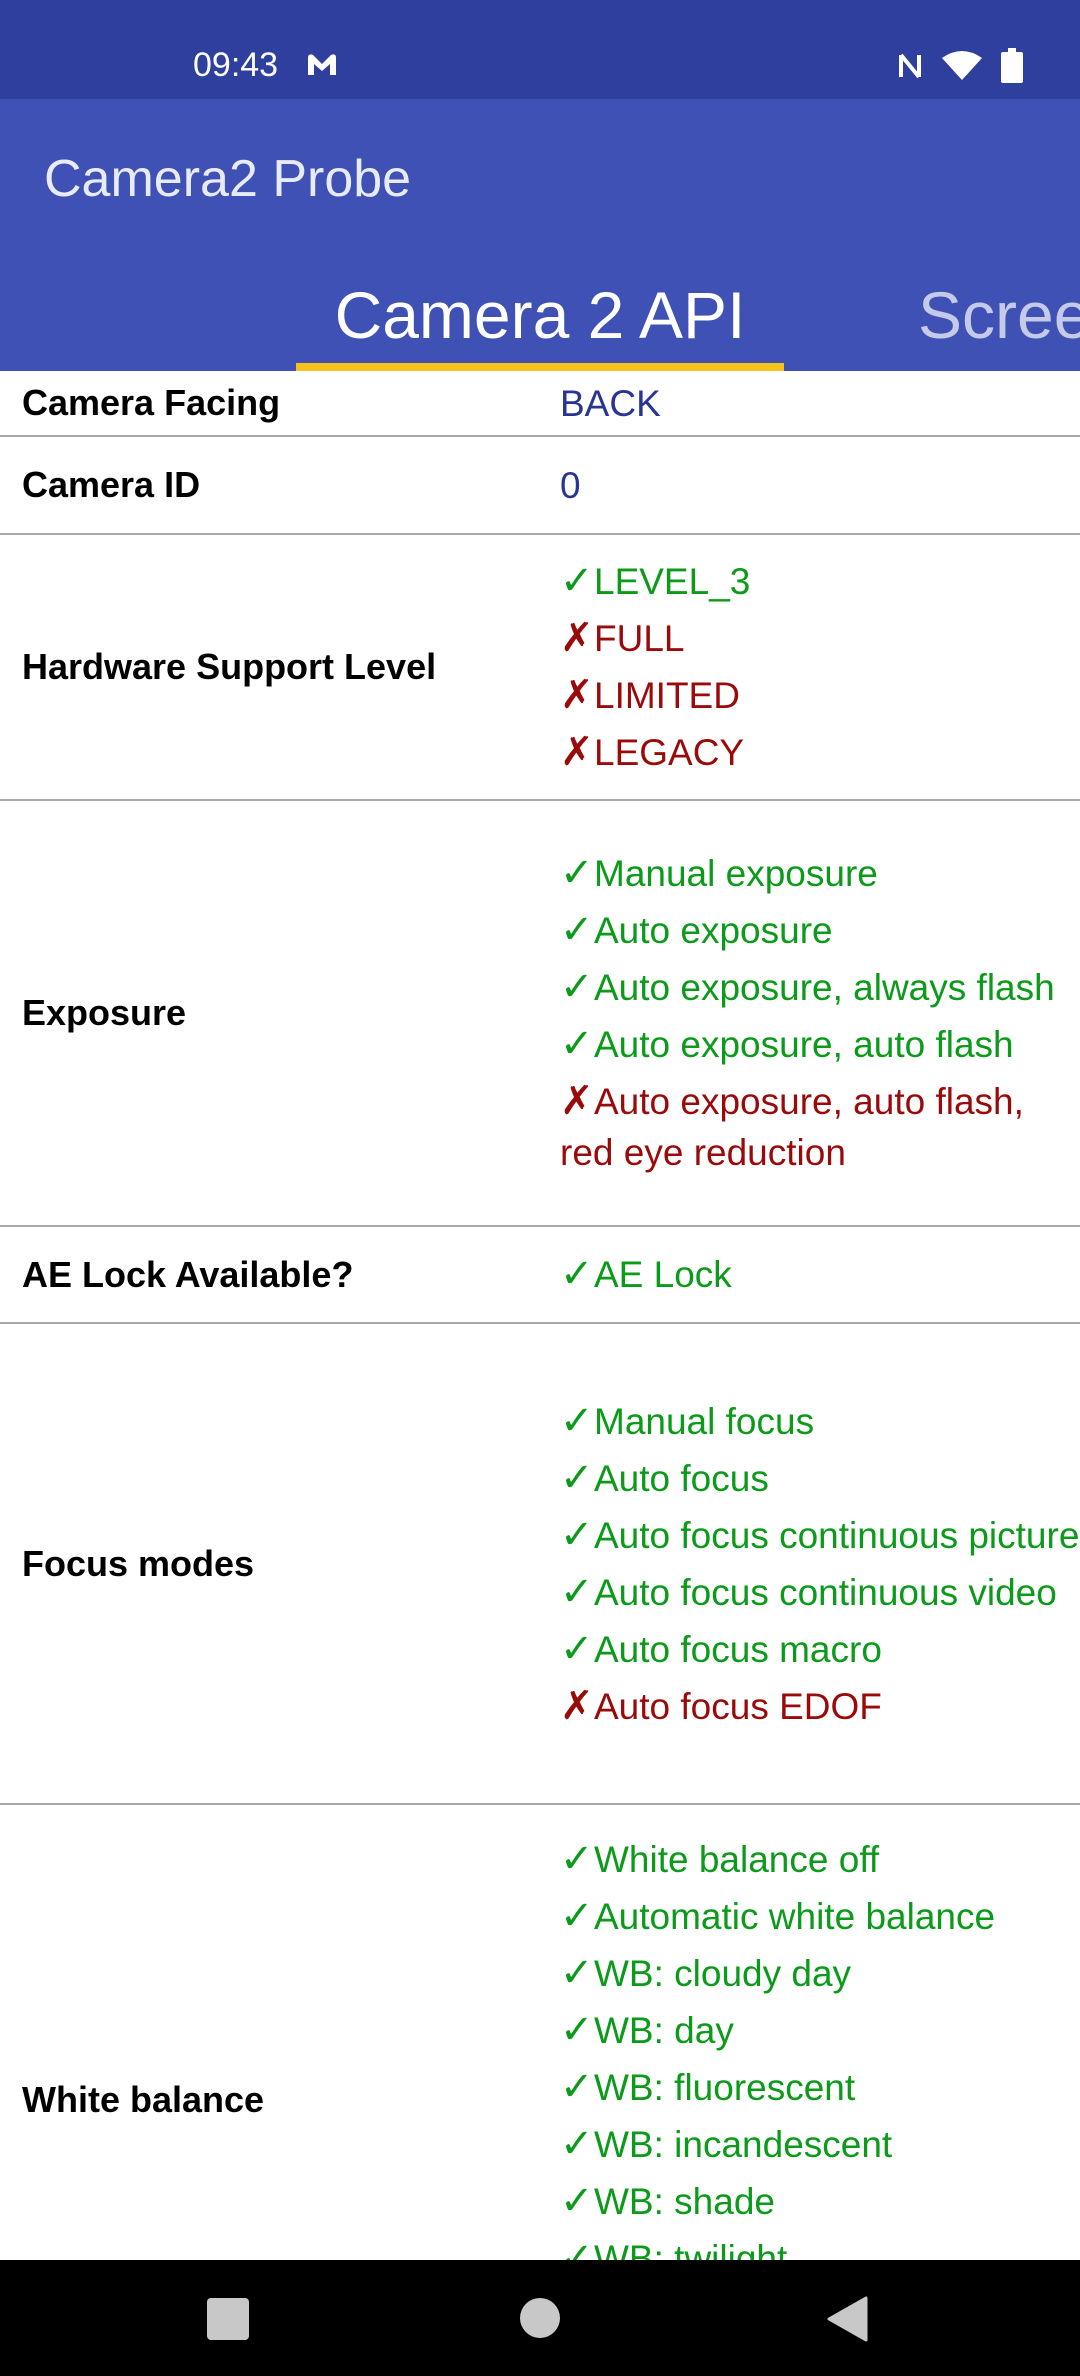 This screenshot has width=1080, height=2376. I want to click on value-item: ✗LEGACY, so click(820, 752).